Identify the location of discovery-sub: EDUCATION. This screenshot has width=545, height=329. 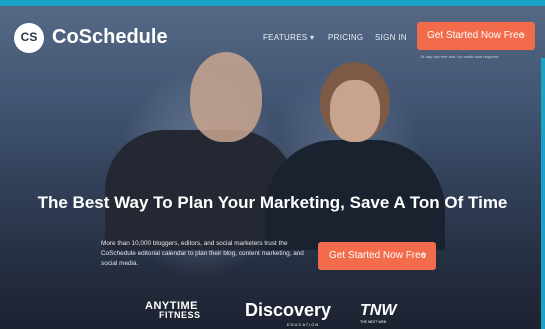
(303, 324).